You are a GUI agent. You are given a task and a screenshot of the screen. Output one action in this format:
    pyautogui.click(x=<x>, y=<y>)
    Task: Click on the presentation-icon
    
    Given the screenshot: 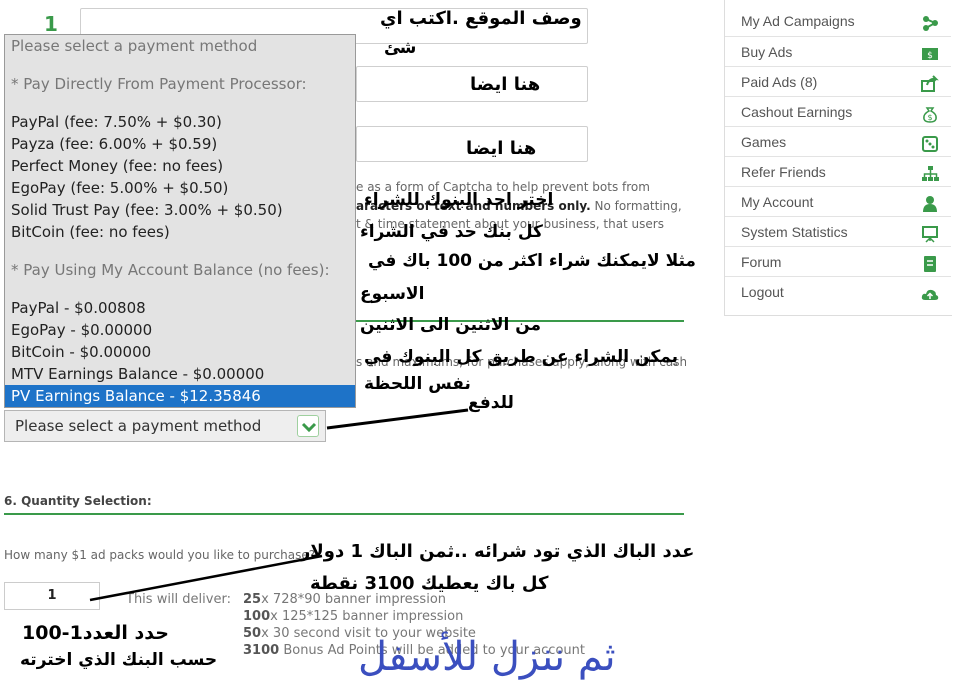 What is the action you would take?
    pyautogui.click(x=930, y=233)
    